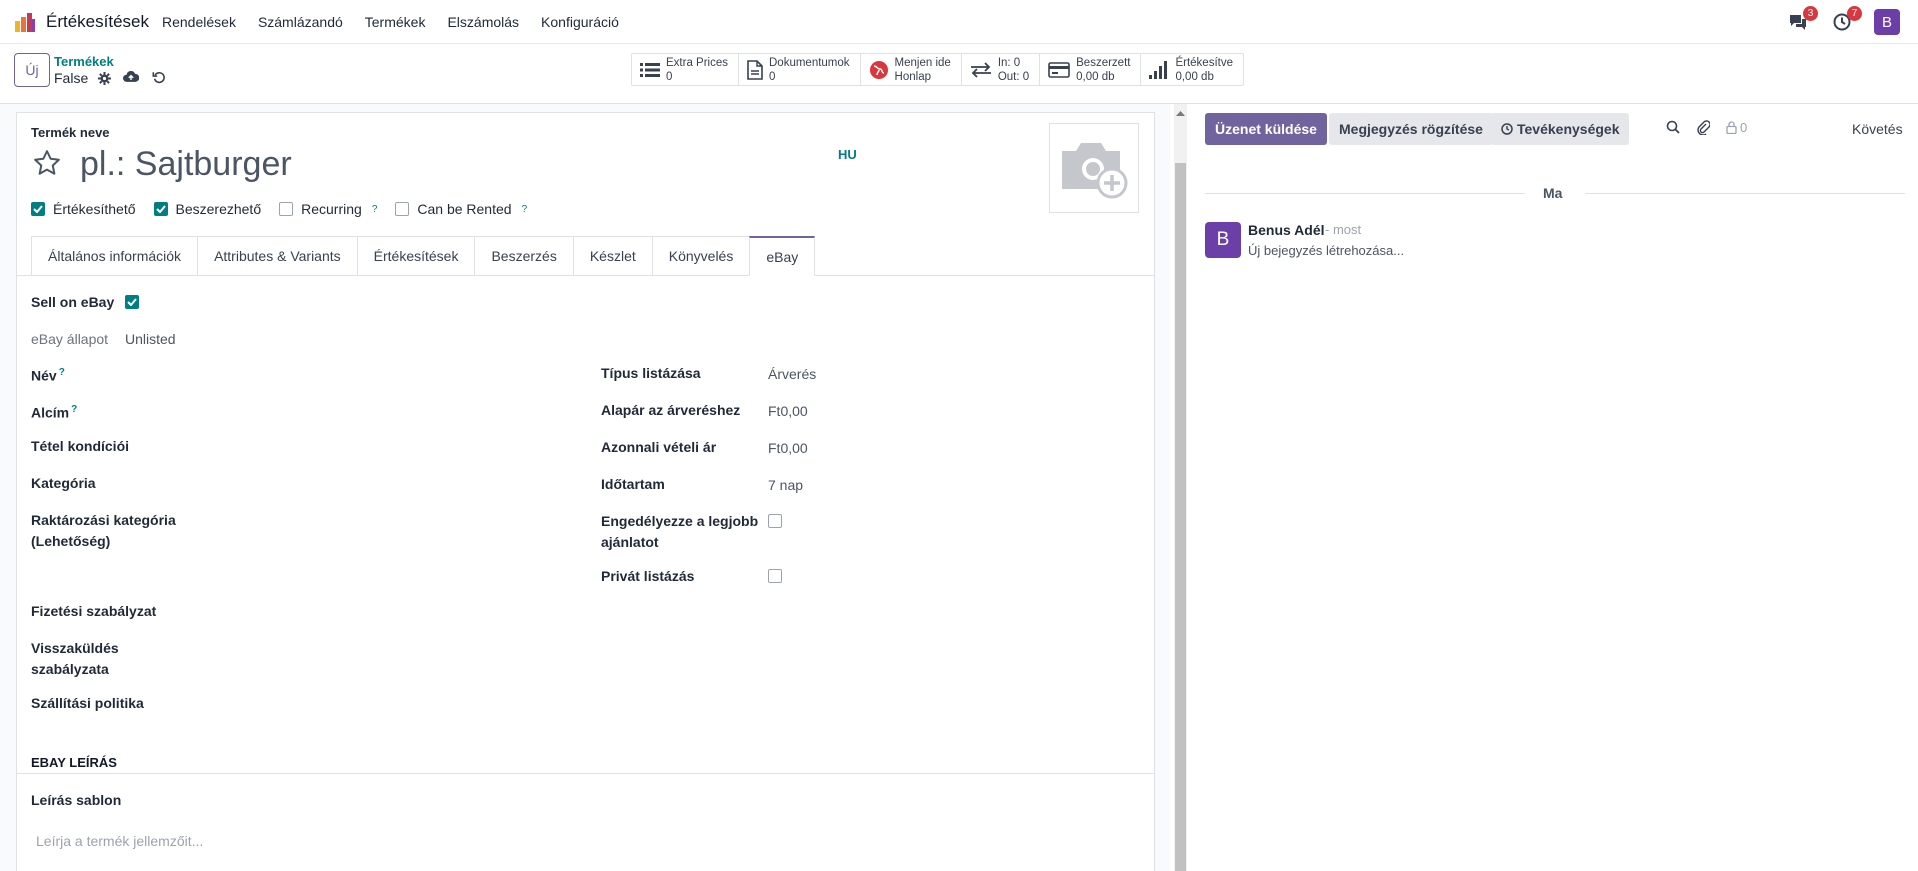  What do you see at coordinates (1411, 129) in the screenshot?
I see `log-note-button: Megjegyzés rögzítése` at bounding box center [1411, 129].